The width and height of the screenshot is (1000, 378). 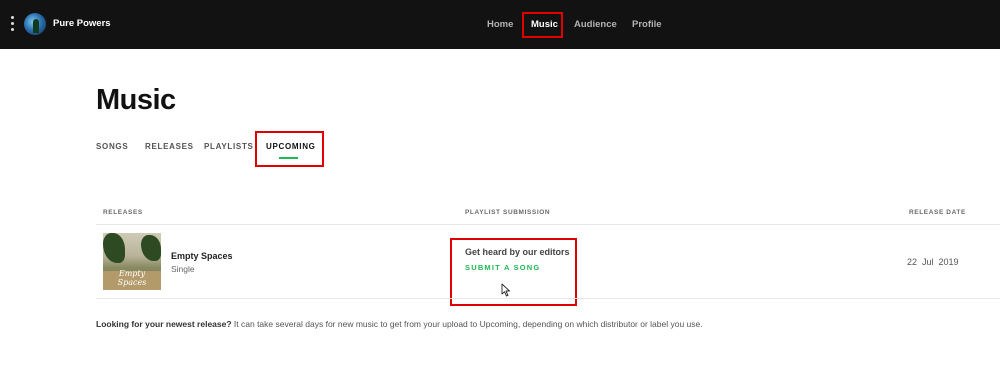 What do you see at coordinates (123, 212) in the screenshot?
I see `column-header-releases: RELEASES` at bounding box center [123, 212].